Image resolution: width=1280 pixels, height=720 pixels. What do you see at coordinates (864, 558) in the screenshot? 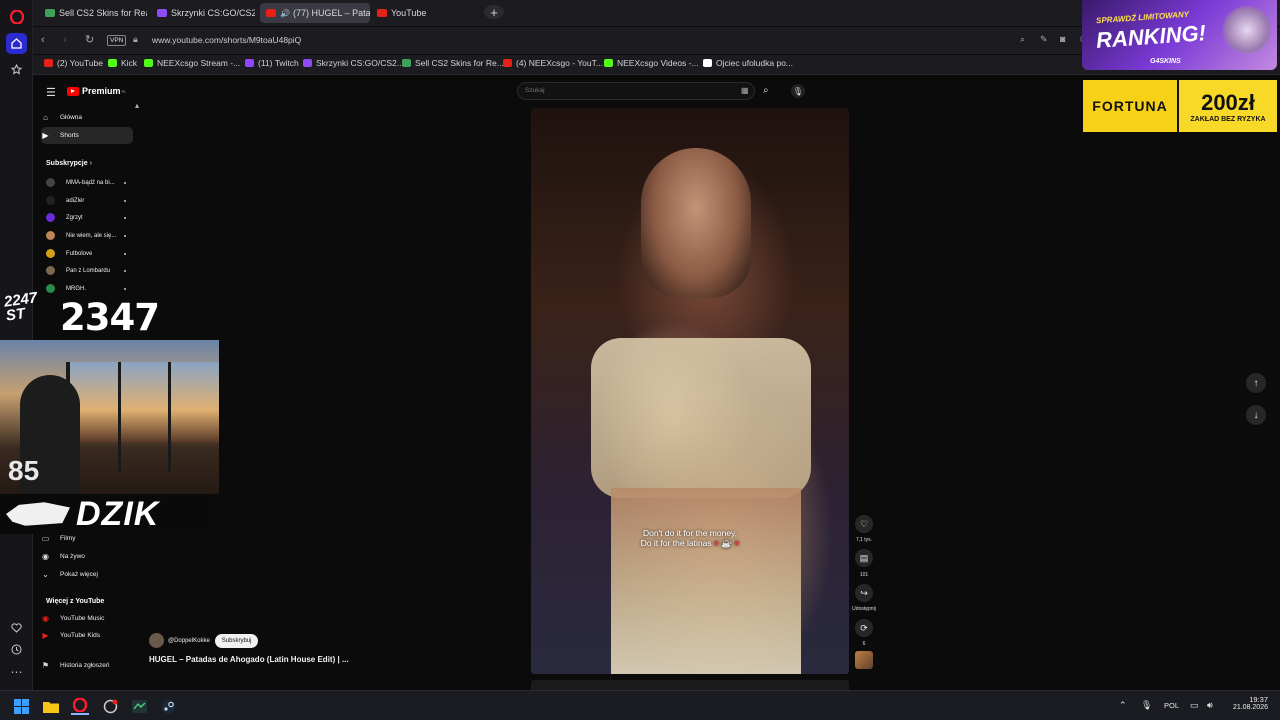
I see `comment-button: ▤` at bounding box center [864, 558].